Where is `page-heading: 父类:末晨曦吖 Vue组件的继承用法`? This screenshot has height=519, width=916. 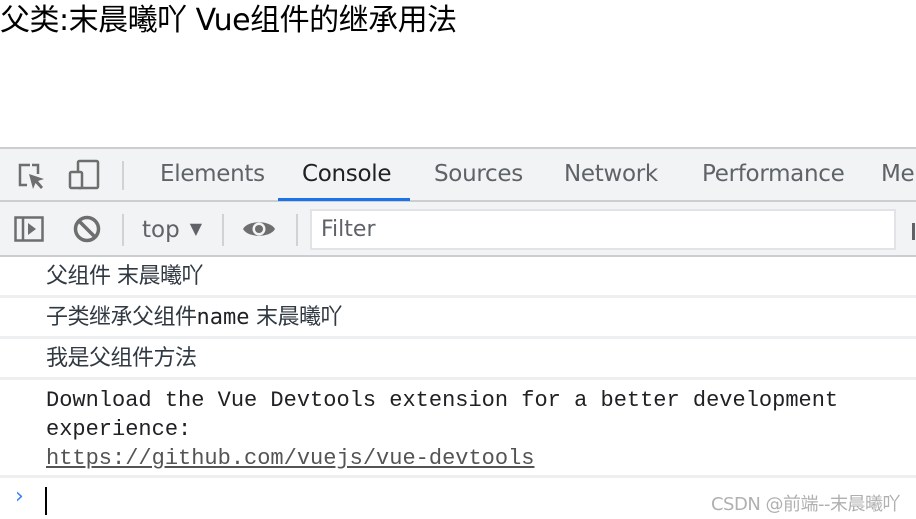
page-heading: 父类:末晨曦吖 Vue组件的继承用法 is located at coordinates (228, 20).